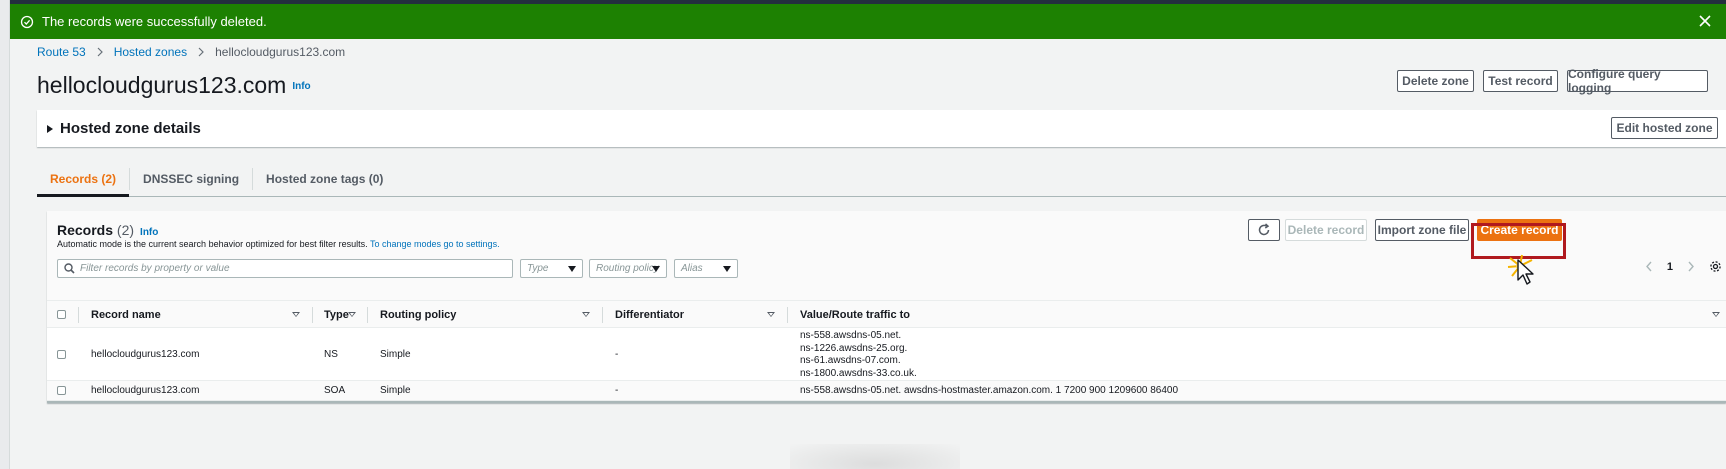 This screenshot has height=469, width=1726. What do you see at coordinates (418, 315) in the screenshot?
I see `column-routing-policy: Routing policy` at bounding box center [418, 315].